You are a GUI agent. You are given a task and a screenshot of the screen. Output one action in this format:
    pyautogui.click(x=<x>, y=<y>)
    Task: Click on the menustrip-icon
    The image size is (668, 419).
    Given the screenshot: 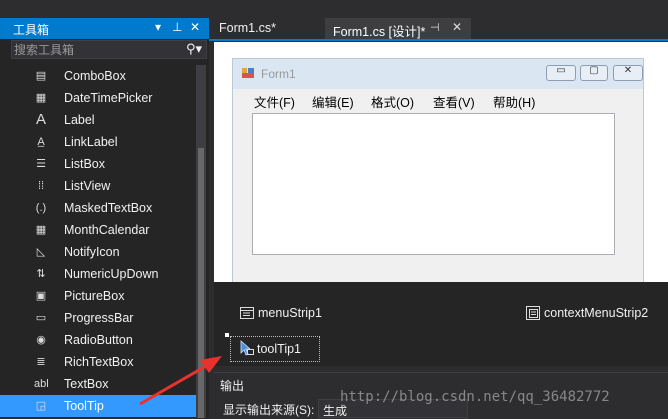 What is the action you would take?
    pyautogui.click(x=247, y=313)
    